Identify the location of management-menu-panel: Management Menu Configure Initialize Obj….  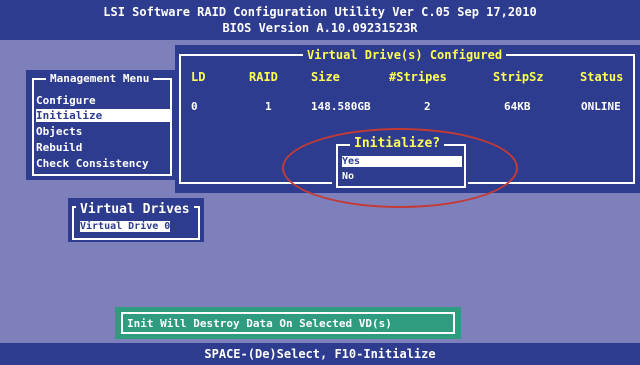
(101, 125).